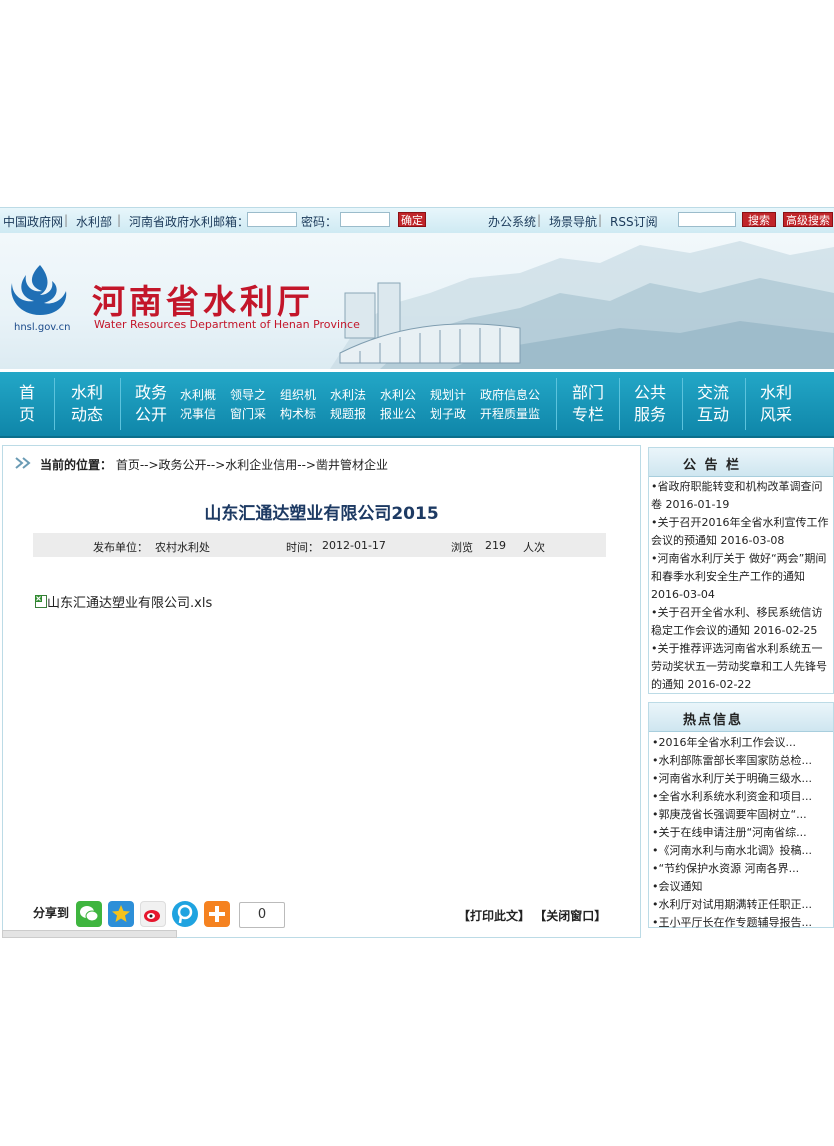  What do you see at coordinates (398, 405) in the screenshot?
I see `nav-sub-bulletin: 水利公 报业公` at bounding box center [398, 405].